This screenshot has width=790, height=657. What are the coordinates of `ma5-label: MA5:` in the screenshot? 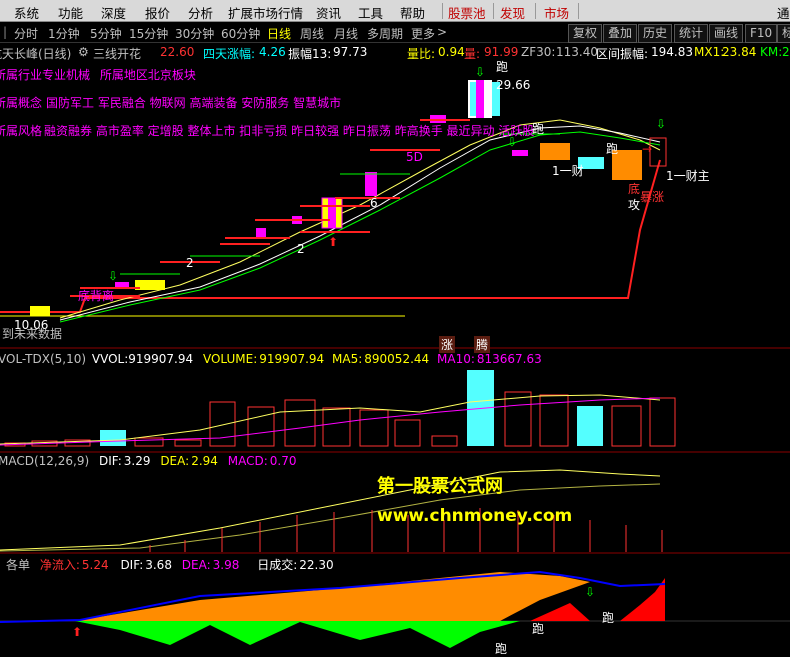 It's located at (347, 359).